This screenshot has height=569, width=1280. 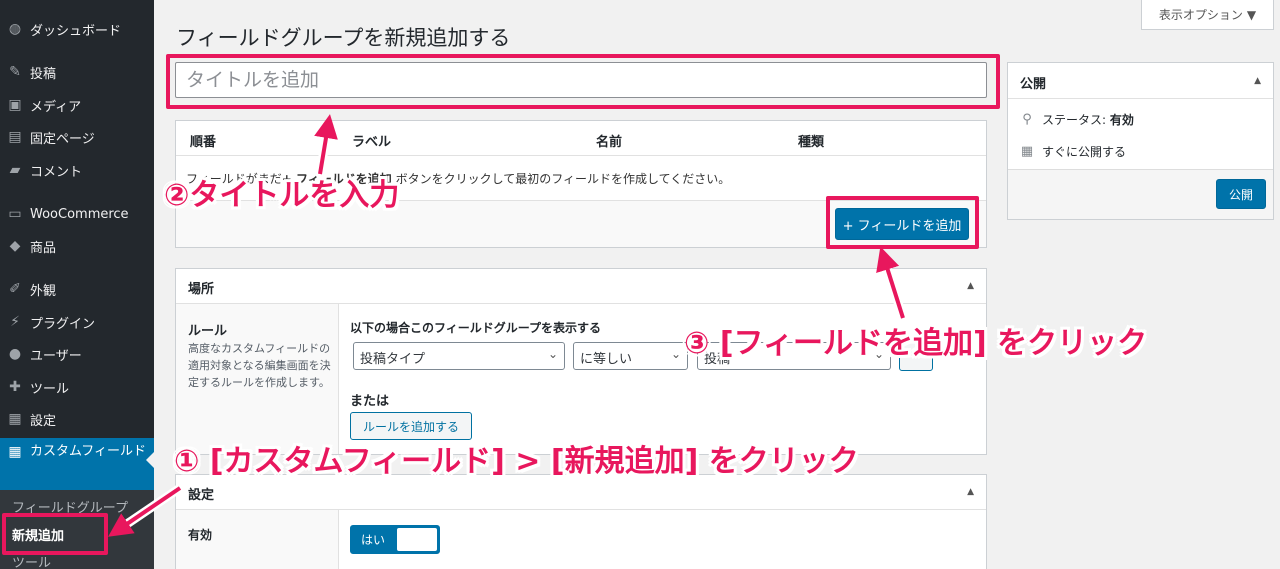 I want to click on annotation-step2: ②タイトルを入力, so click(x=282, y=195).